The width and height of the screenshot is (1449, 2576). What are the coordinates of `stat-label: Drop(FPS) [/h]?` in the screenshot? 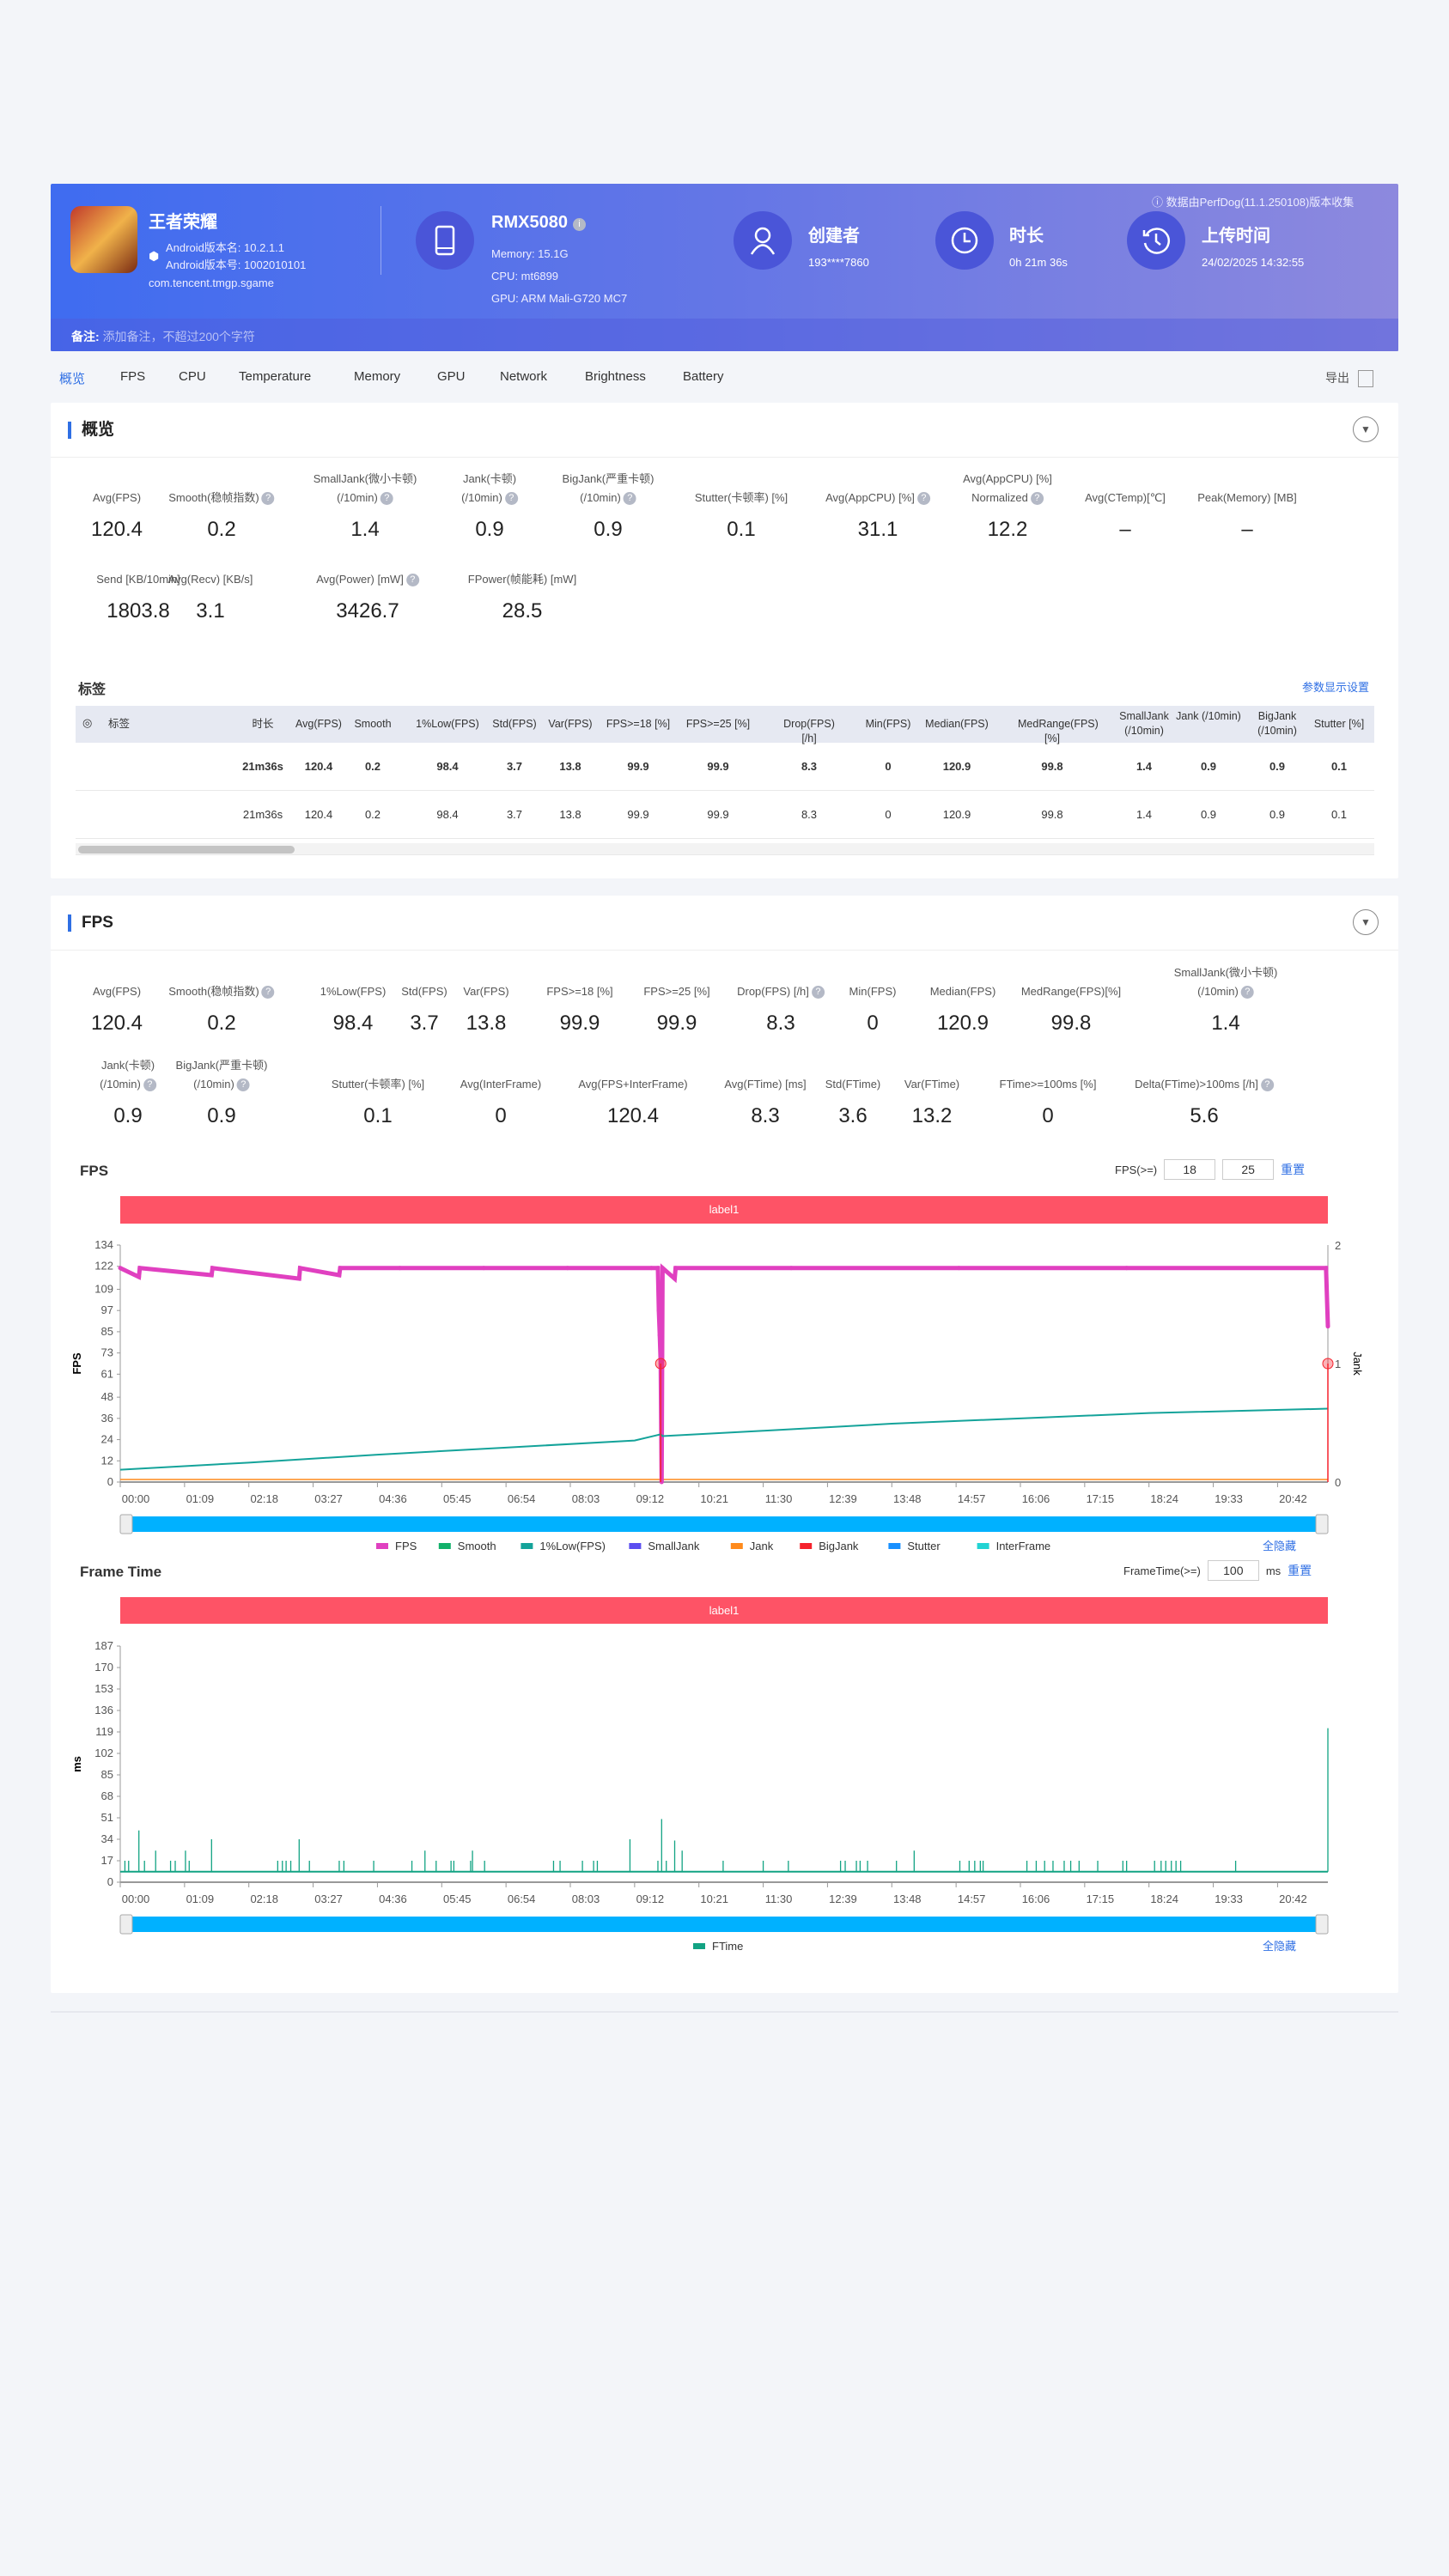 It's located at (781, 991).